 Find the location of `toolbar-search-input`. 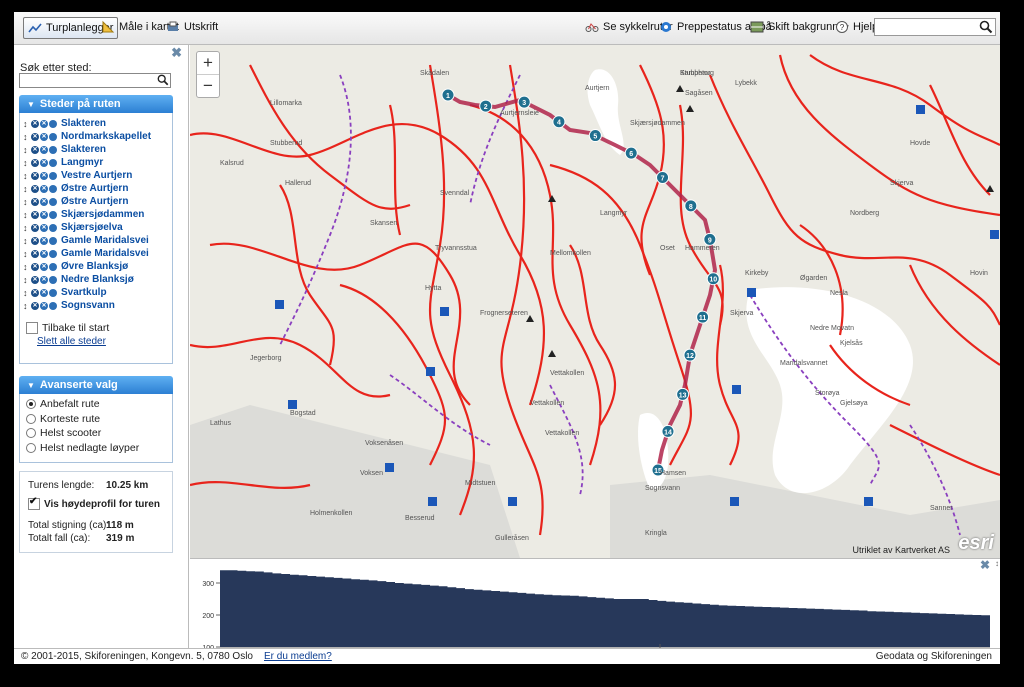

toolbar-search-input is located at coordinates (928, 27).